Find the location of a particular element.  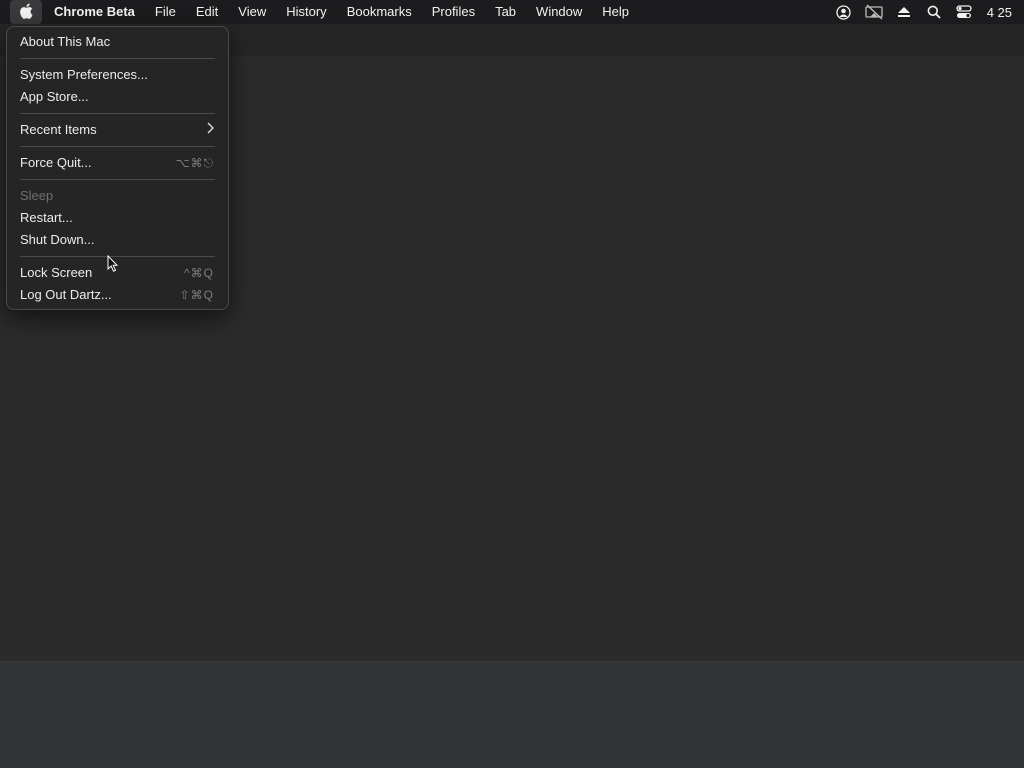

menu-item-label: About This Mac is located at coordinates (65, 41).